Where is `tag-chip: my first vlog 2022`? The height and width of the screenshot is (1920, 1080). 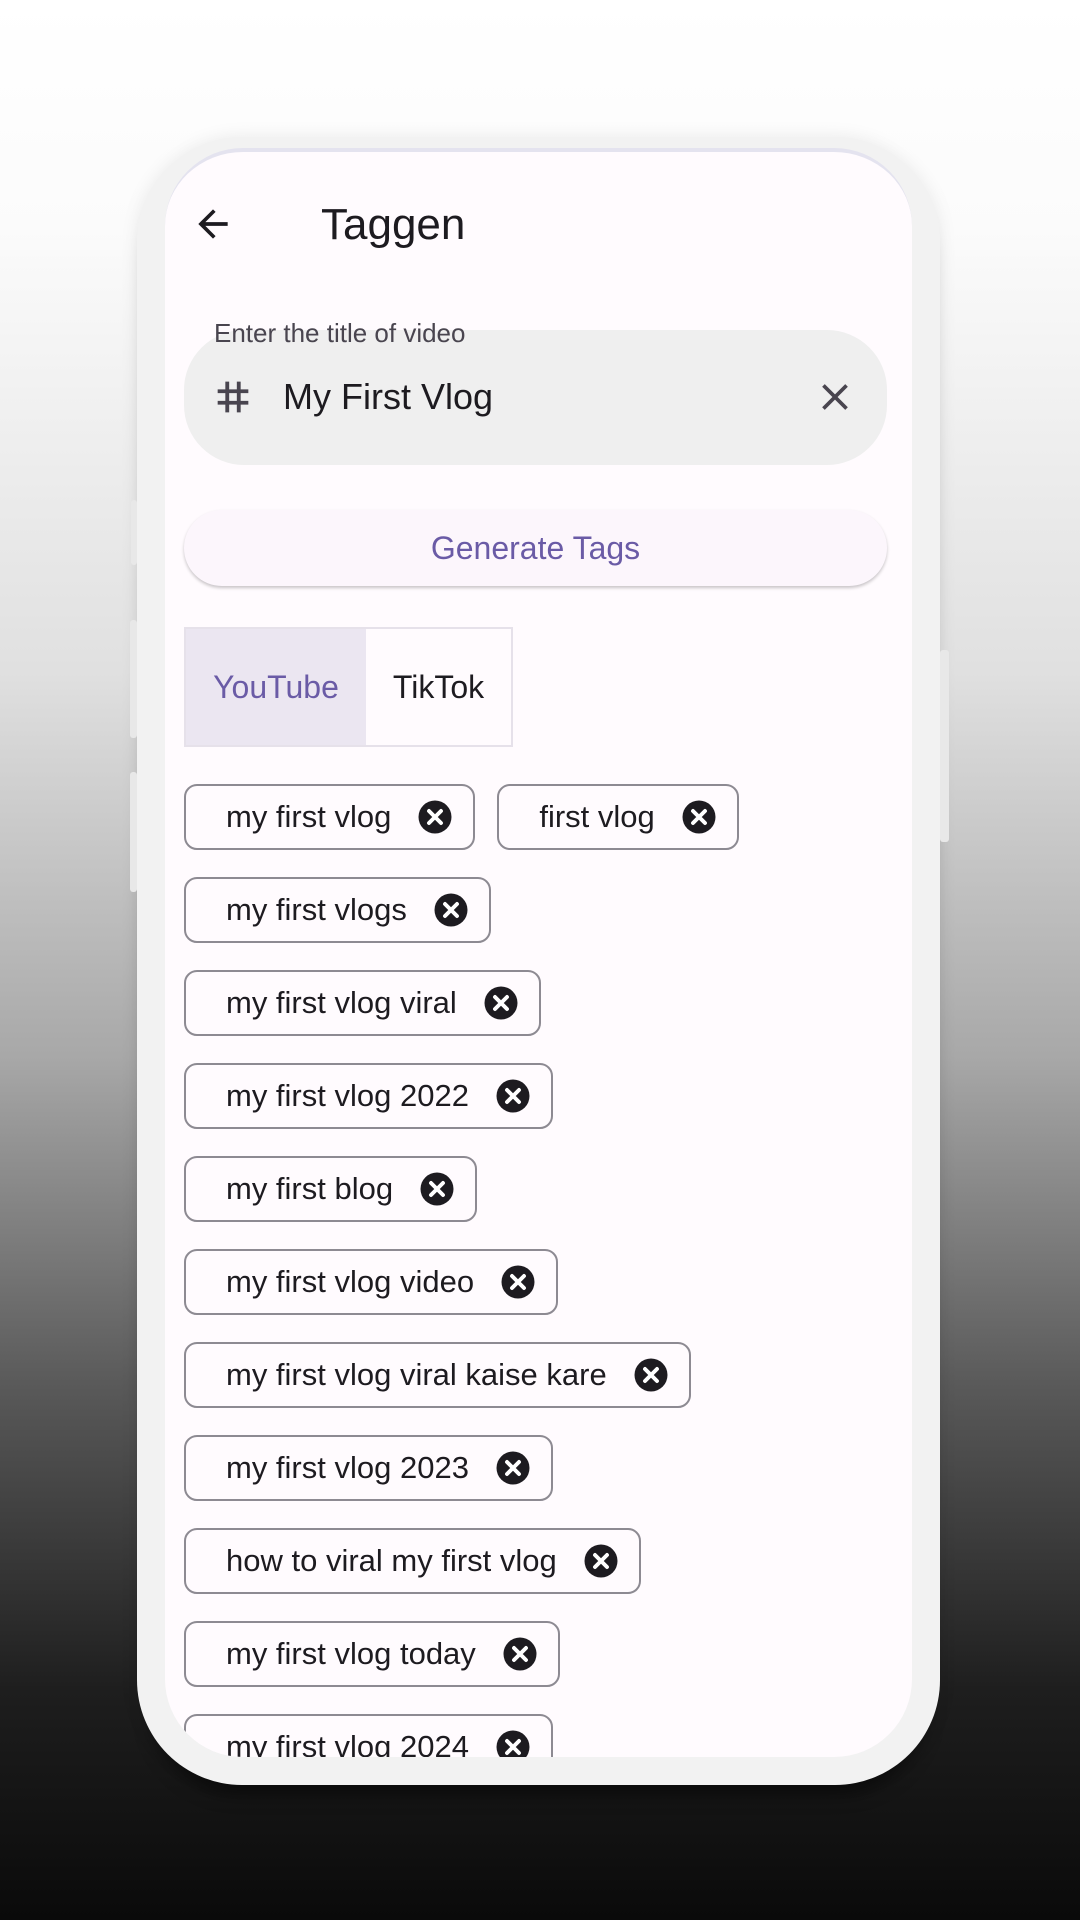 tag-chip: my first vlog 2022 is located at coordinates (368, 1096).